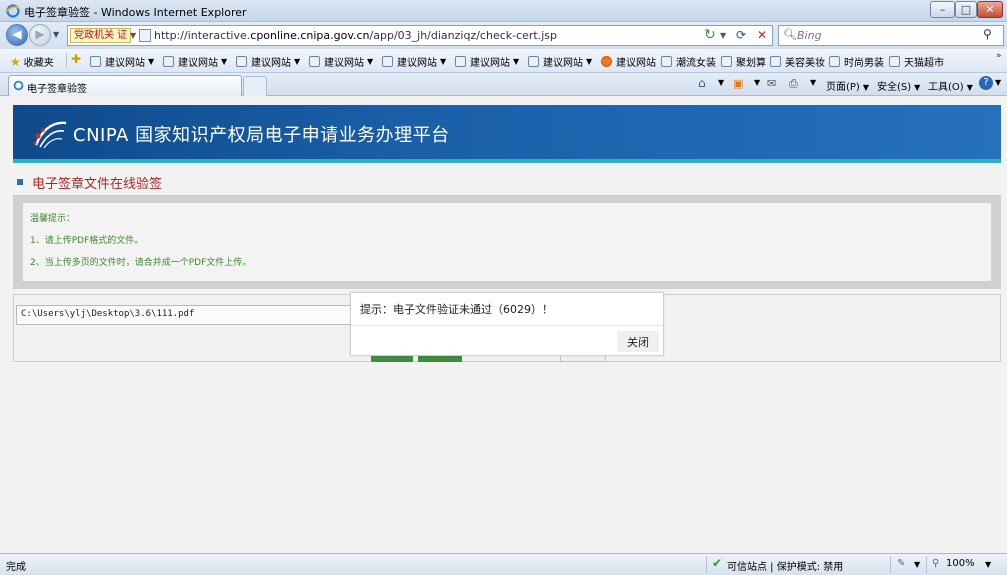 Image resolution: width=1007 pixels, height=575 pixels. Describe the element at coordinates (76, 59) in the screenshot. I see `add-favorite-icon: ✚` at that location.